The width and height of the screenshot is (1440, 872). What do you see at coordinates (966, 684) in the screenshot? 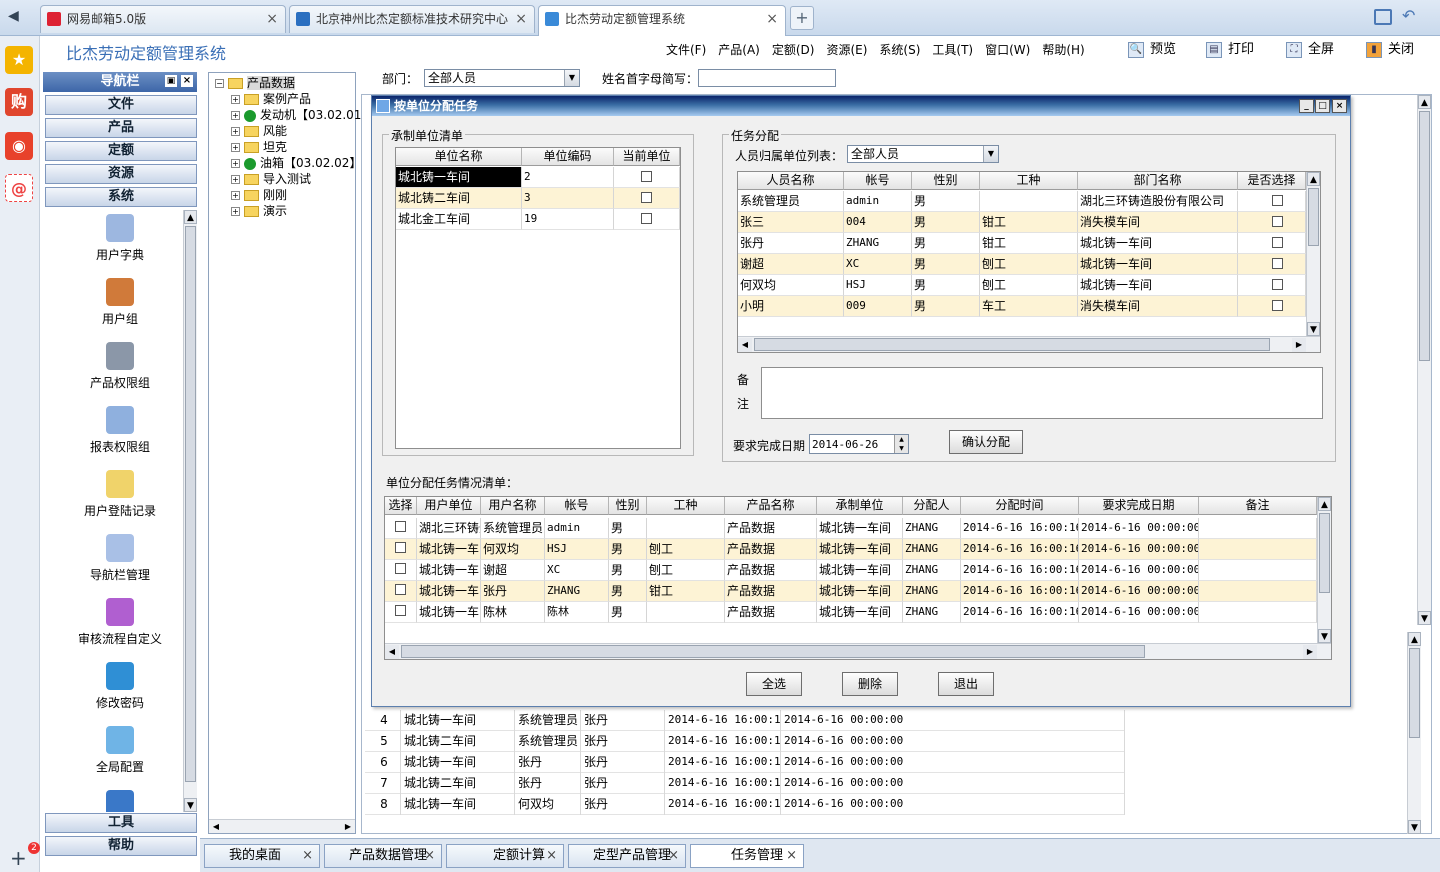
I see `exit-button: 退出` at bounding box center [966, 684].